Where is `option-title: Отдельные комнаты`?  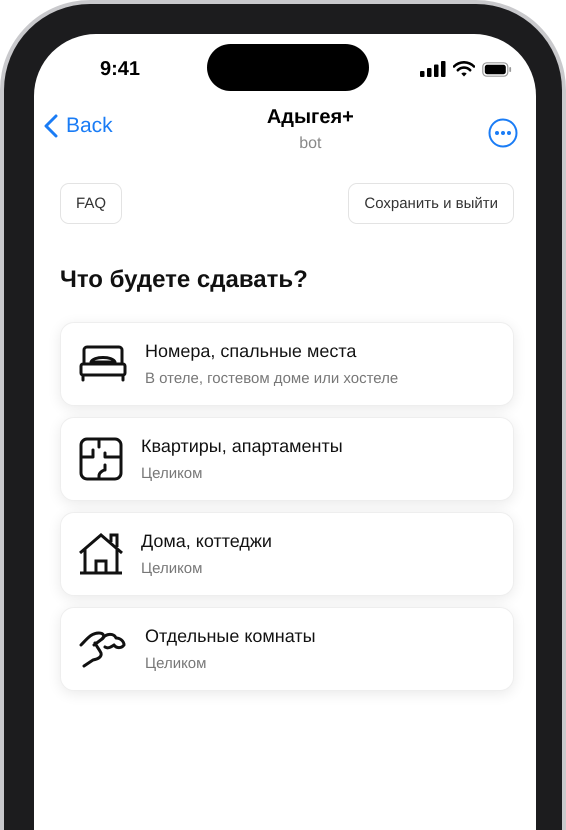 option-title: Отдельные комнаты is located at coordinates (230, 636).